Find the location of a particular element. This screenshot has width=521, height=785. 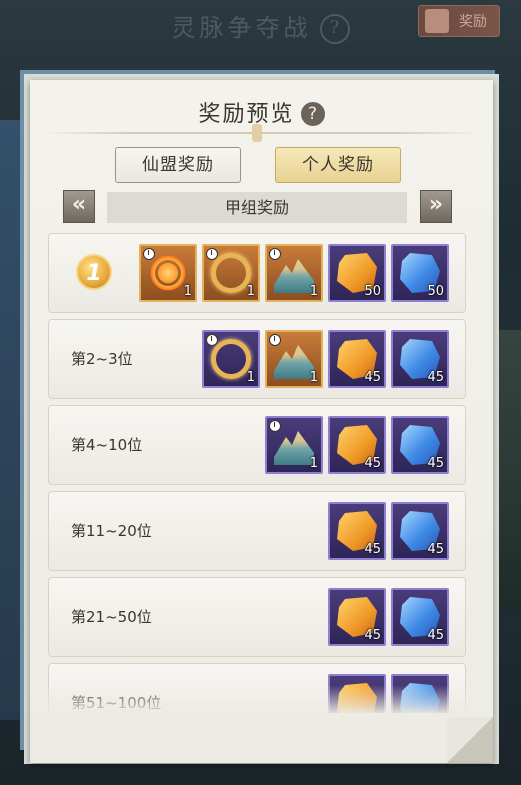

reward-button-label: 奖励 is located at coordinates (473, 22).